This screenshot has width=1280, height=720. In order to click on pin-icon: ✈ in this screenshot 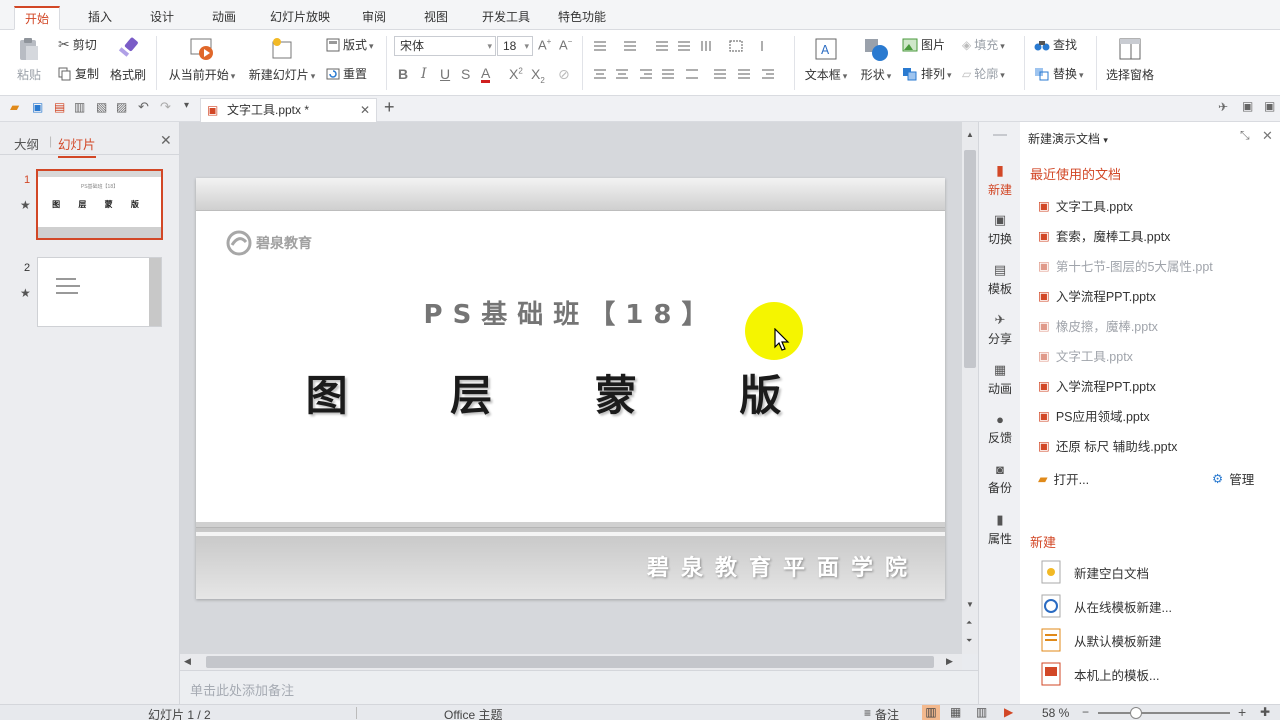, I will do `click(1223, 107)`.